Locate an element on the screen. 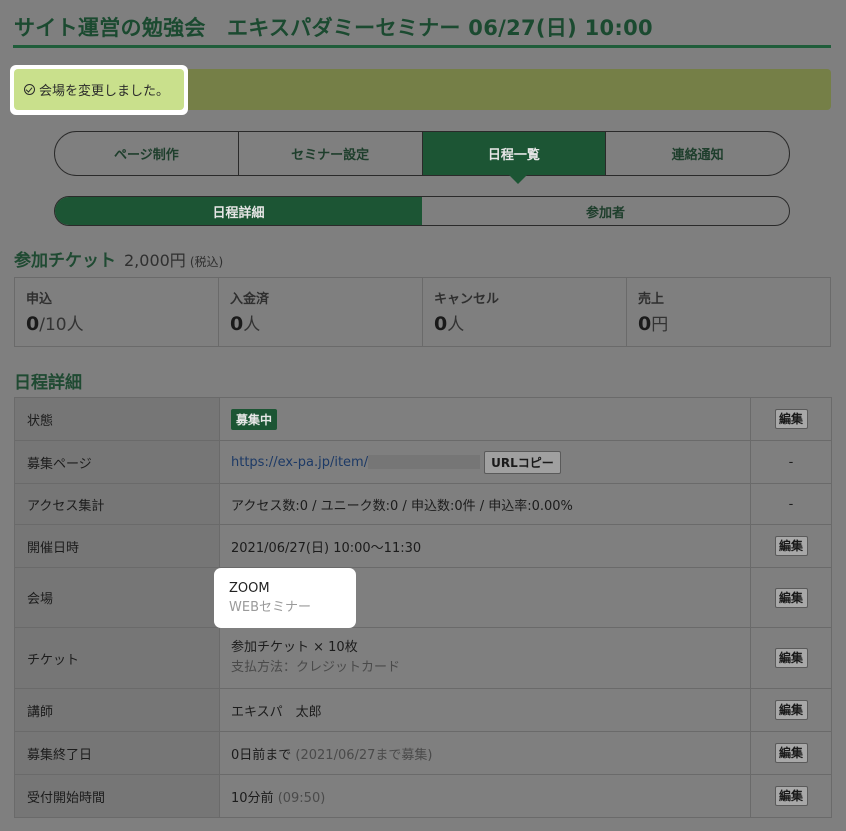 Image resolution: width=846 pixels, height=831 pixels. row-key: 状態 is located at coordinates (117, 419).